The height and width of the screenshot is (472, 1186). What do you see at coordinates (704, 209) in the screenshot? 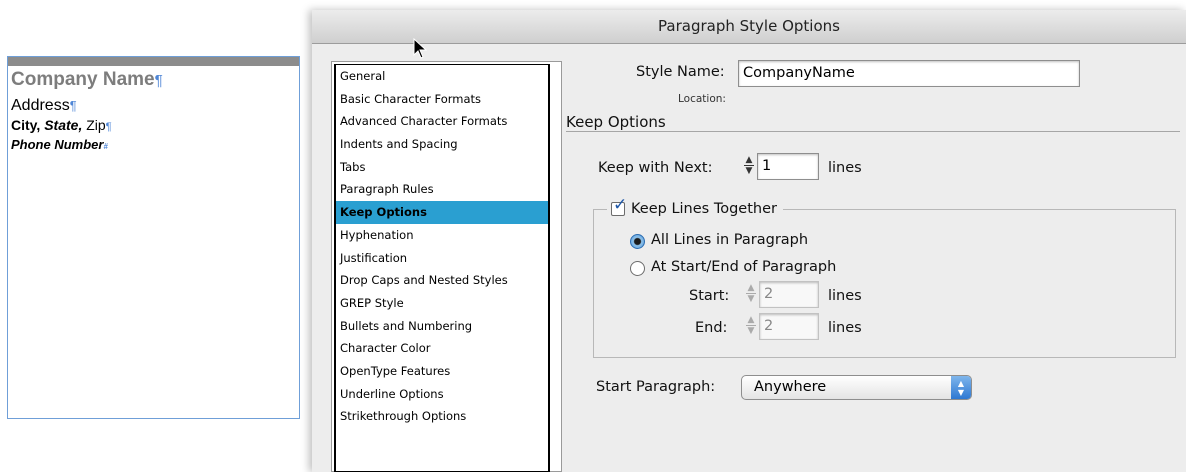
I see `keep-lines-together-label: Keep Lines Together` at bounding box center [704, 209].